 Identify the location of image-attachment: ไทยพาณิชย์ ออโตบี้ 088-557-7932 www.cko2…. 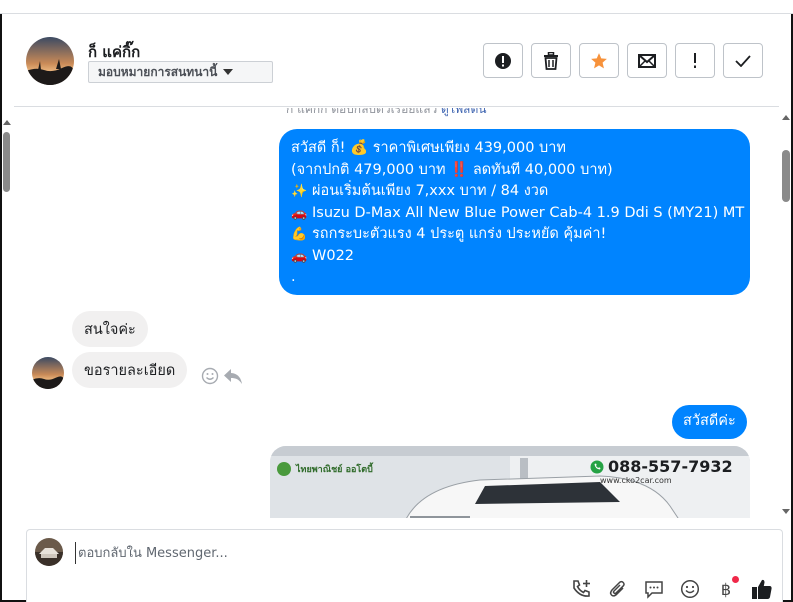
(510, 482).